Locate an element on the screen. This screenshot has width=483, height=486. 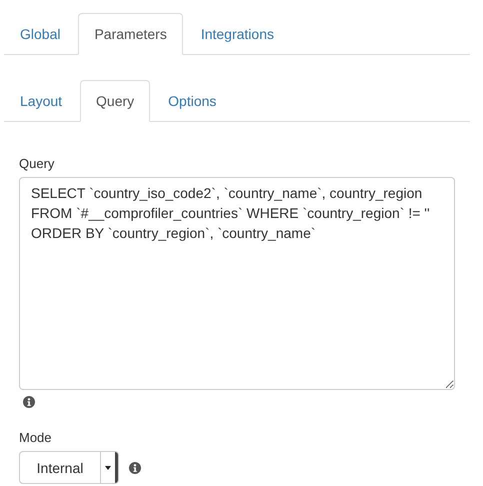
mode-select: Internal is located at coordinates (69, 467).